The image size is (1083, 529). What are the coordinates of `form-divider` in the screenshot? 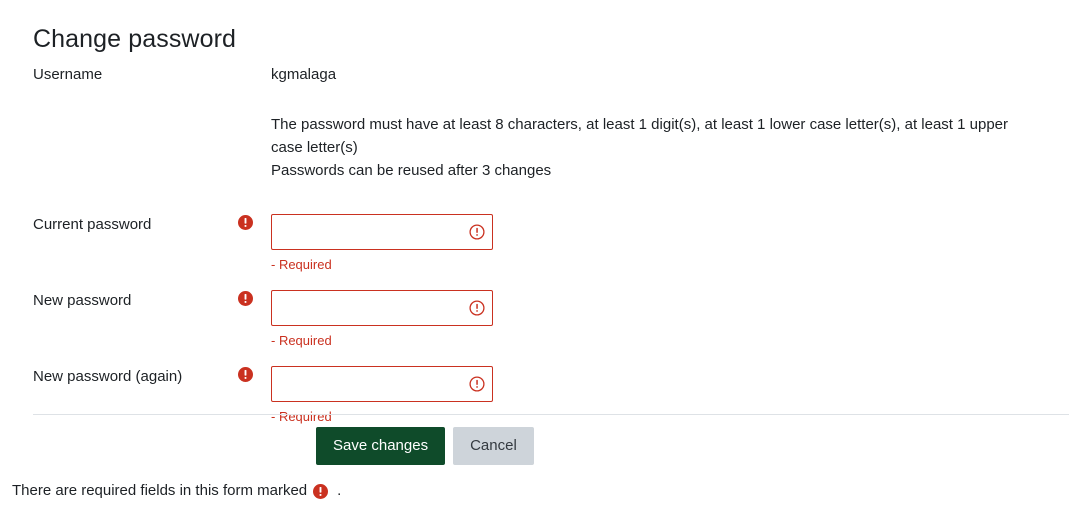 It's located at (551, 414).